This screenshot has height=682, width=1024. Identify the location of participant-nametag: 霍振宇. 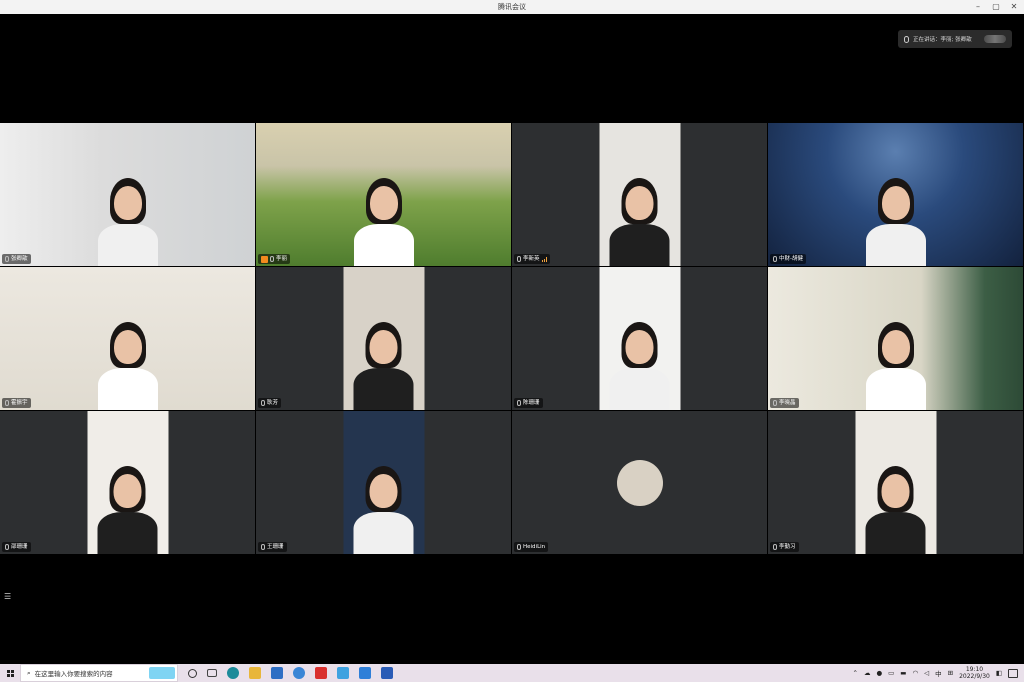
(16, 403).